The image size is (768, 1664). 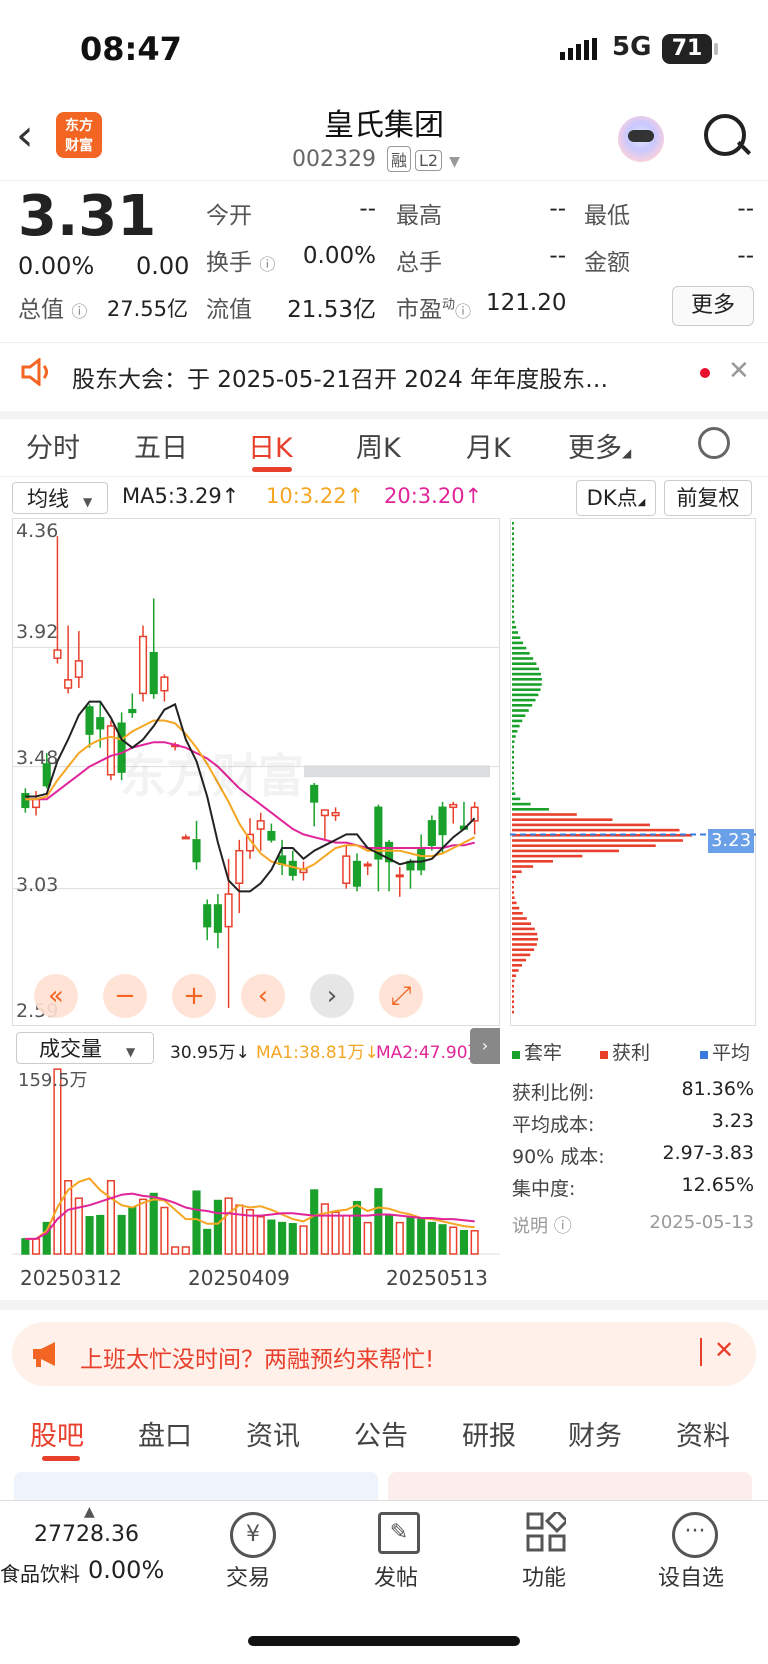 I want to click on search-icon, so click(x=725, y=135).